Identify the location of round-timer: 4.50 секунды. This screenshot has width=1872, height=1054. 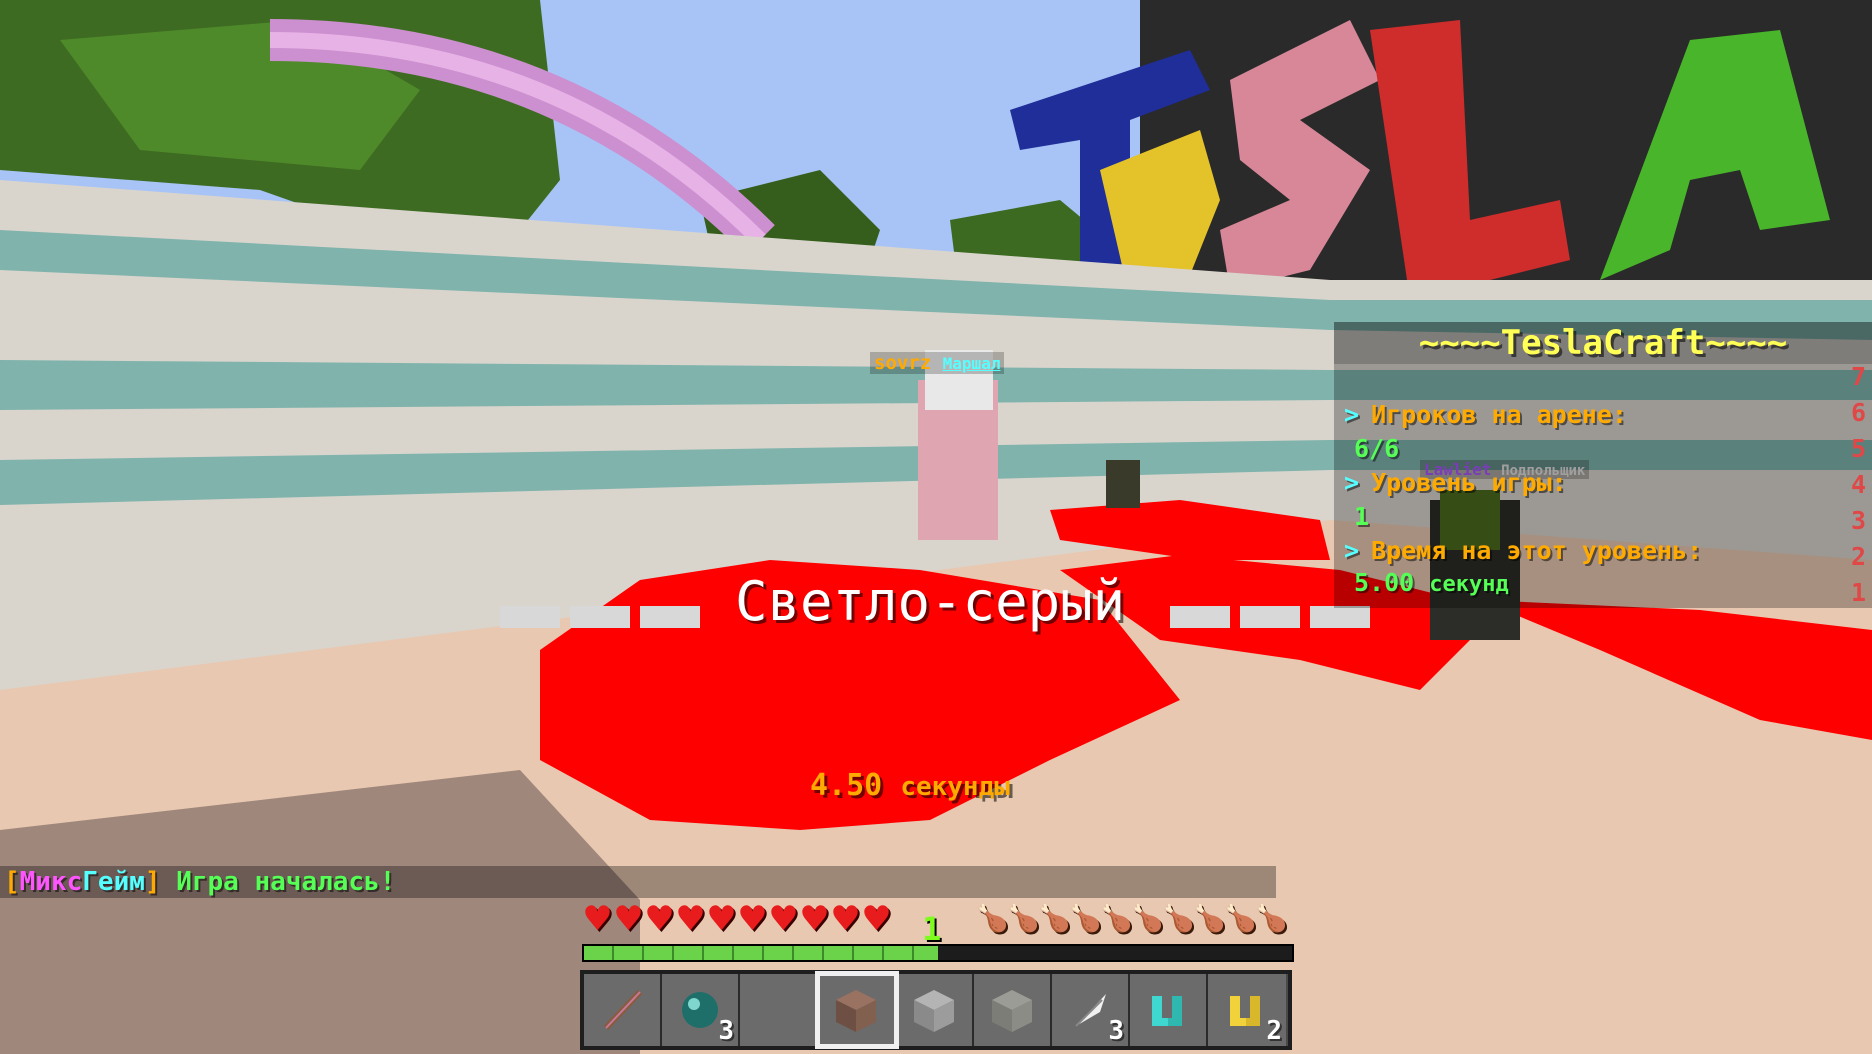
(910, 785).